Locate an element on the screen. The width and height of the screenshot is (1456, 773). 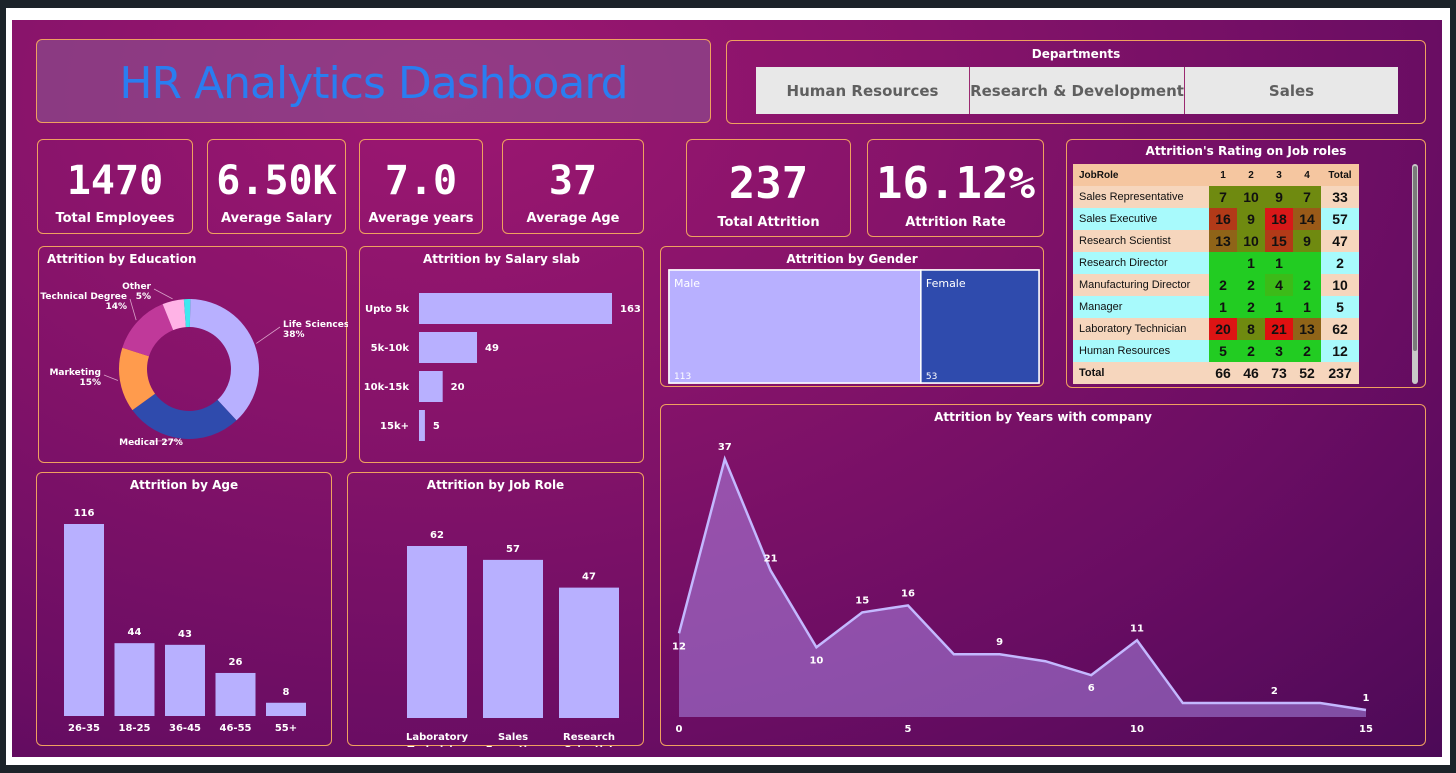
matrix-grand-total-cell: 237 is located at coordinates (1340, 373).